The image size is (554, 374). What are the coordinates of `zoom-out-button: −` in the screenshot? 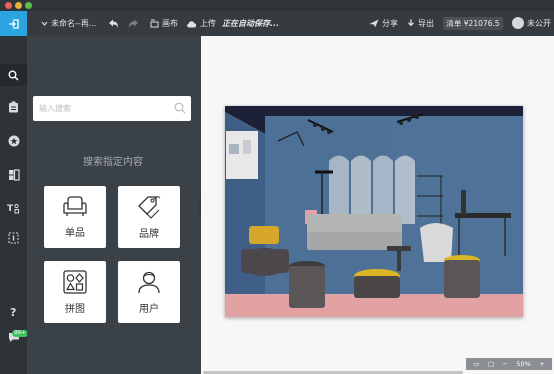 It's located at (504, 364).